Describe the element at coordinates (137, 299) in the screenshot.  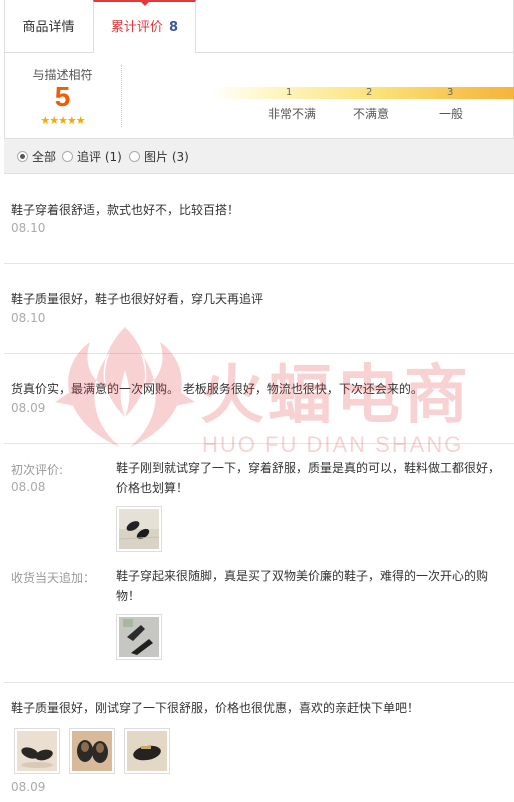
I see `review-text: 鞋子质量很好，鞋子也很好好看，穿几天再追评` at that location.